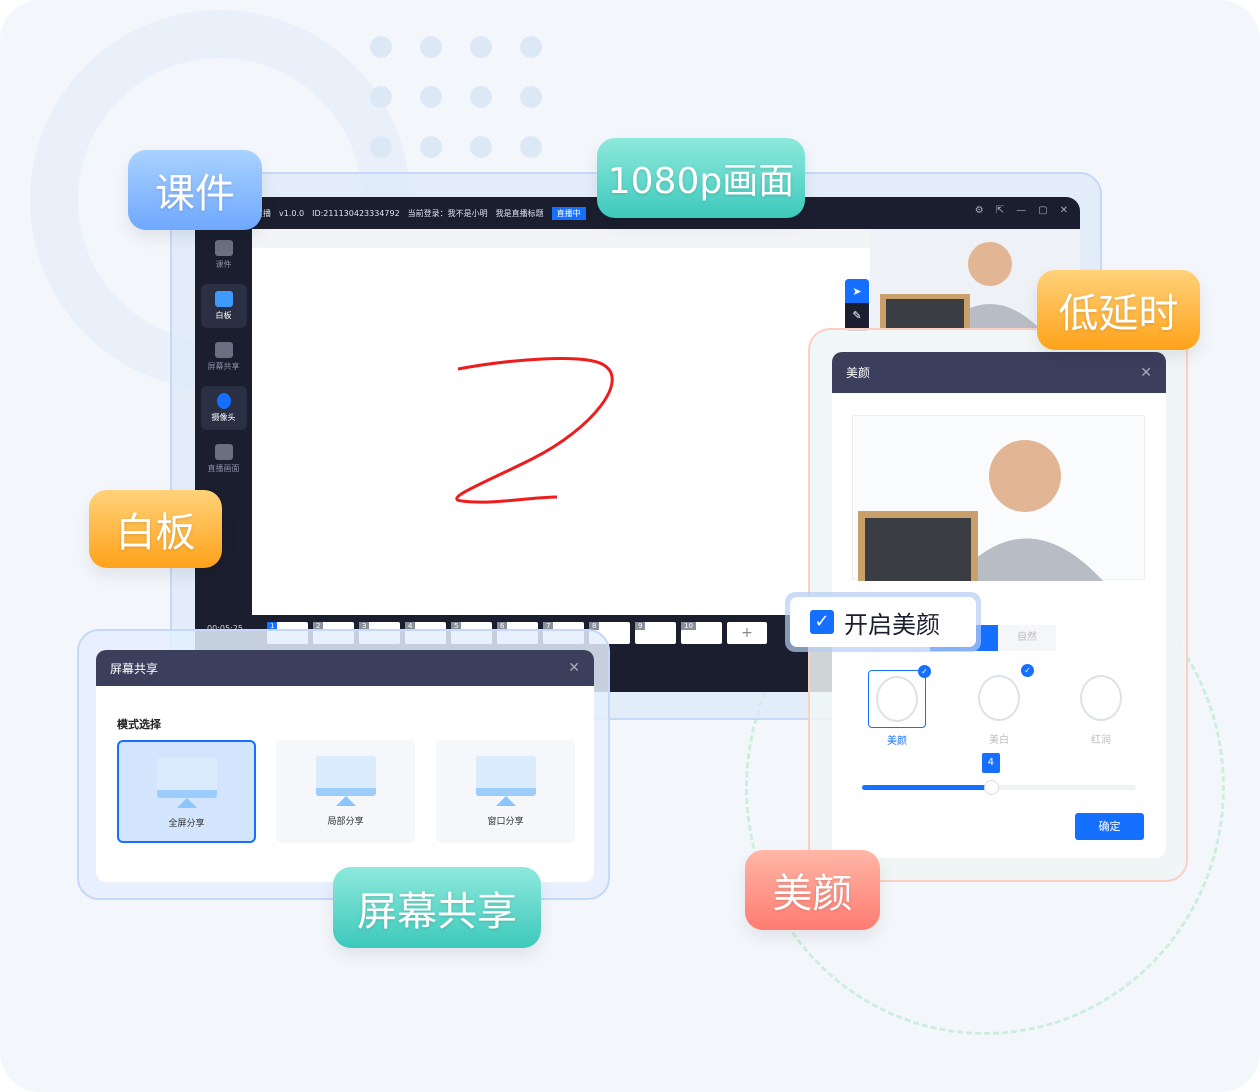 This screenshot has height=1092, width=1260. What do you see at coordinates (812, 890) in the screenshot?
I see `tag-beauty: 美颜` at bounding box center [812, 890].